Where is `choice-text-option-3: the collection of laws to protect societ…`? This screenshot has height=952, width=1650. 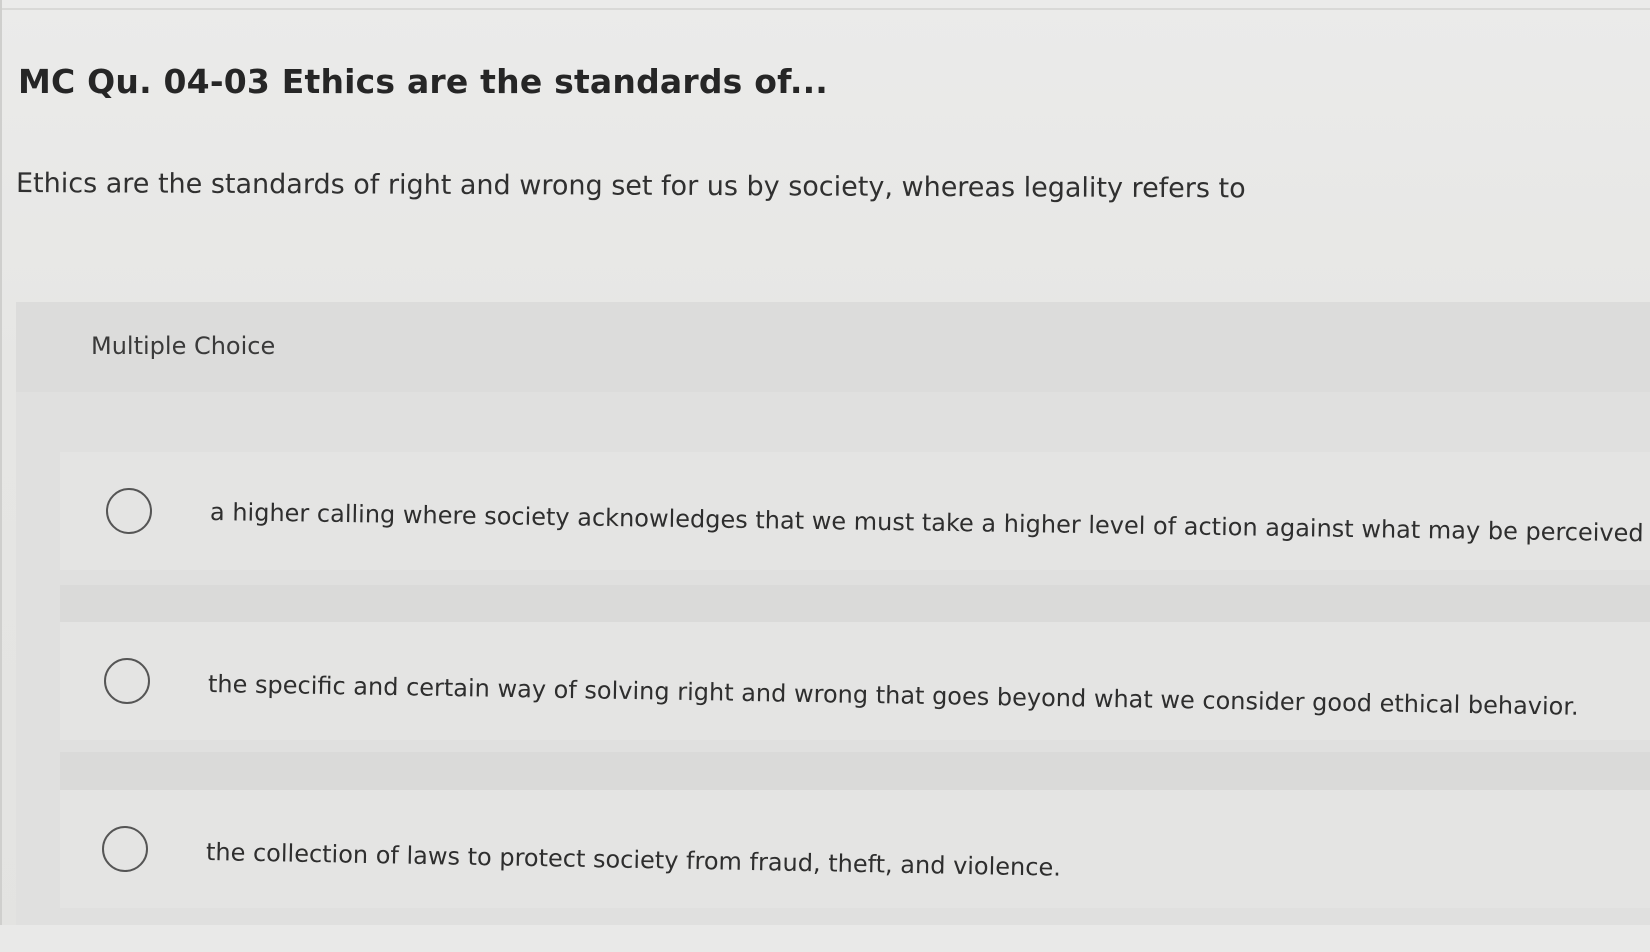 choice-text-option-3: the collection of laws to protect societ… is located at coordinates (633, 860).